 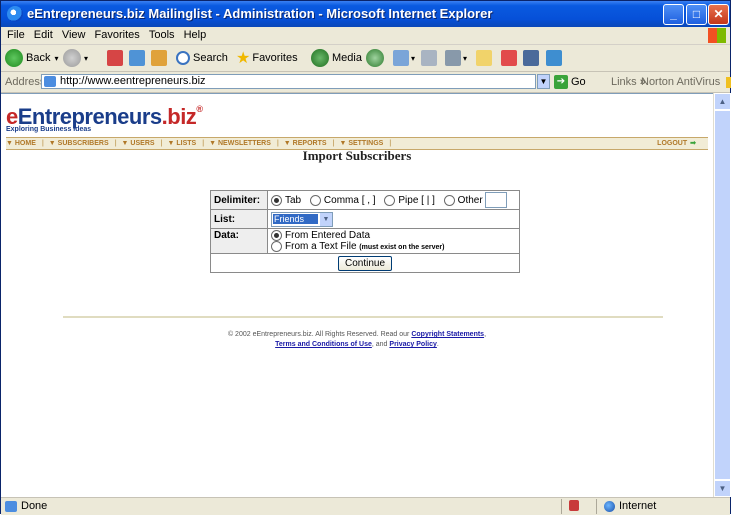 I want to click on messenger-icon, so click(x=509, y=58).